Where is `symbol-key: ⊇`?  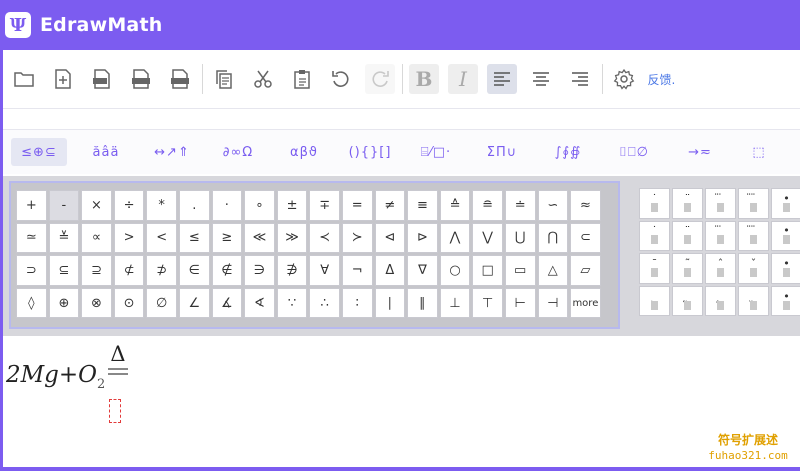 symbol-key: ⊇ is located at coordinates (96, 270).